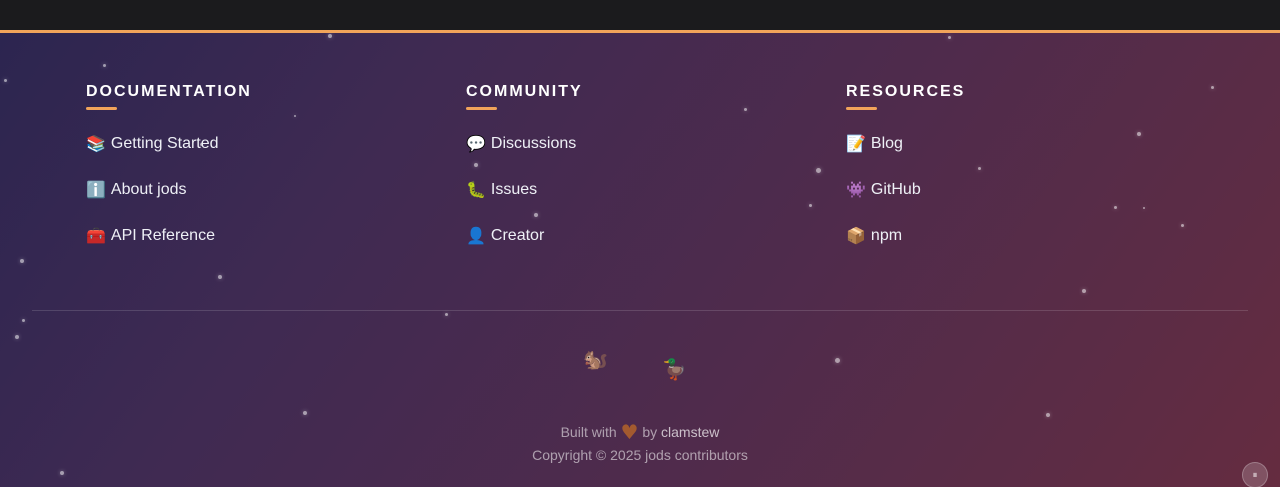 This screenshot has width=1280, height=487. What do you see at coordinates (476, 189) in the screenshot?
I see `bug-icon: 🐛` at bounding box center [476, 189].